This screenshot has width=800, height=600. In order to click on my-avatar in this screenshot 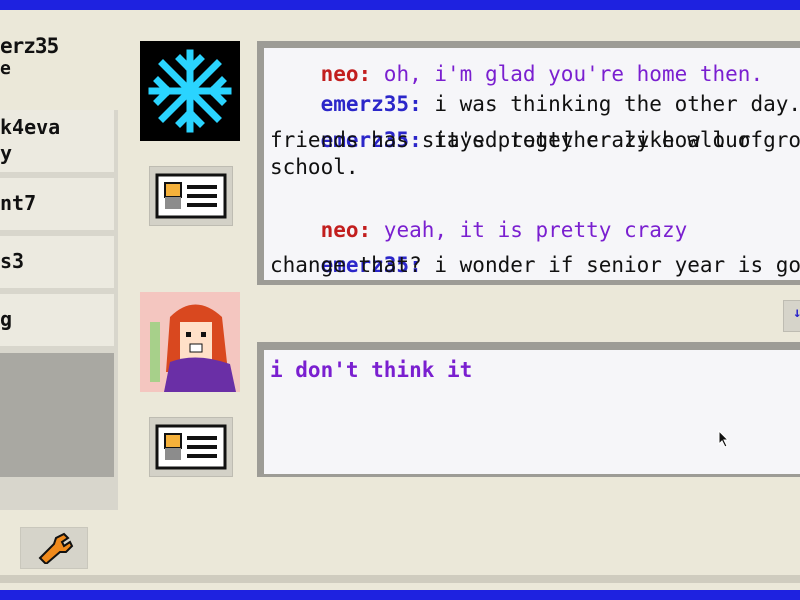, I will do `click(190, 342)`.